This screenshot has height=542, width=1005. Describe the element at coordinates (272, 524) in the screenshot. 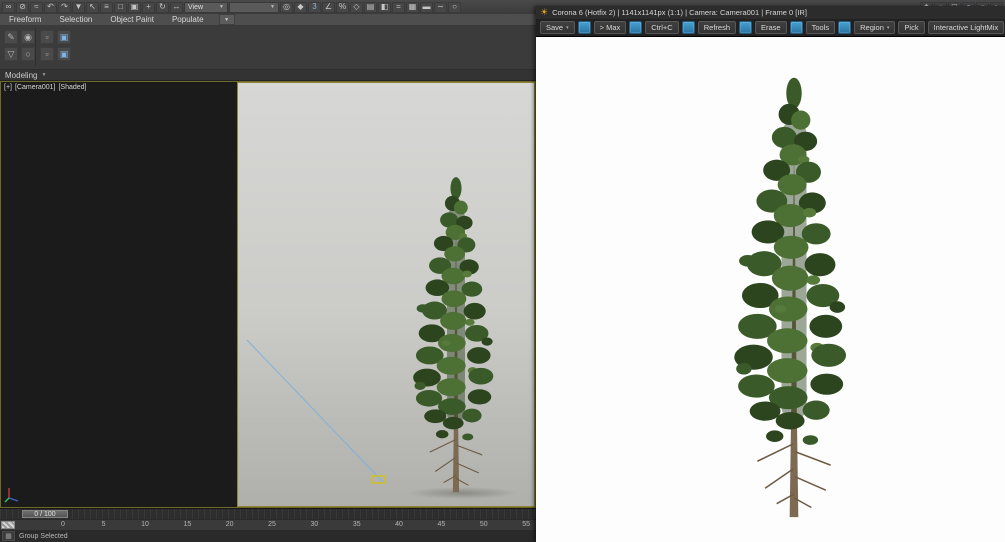

I see `frame-number-label: 25` at that location.